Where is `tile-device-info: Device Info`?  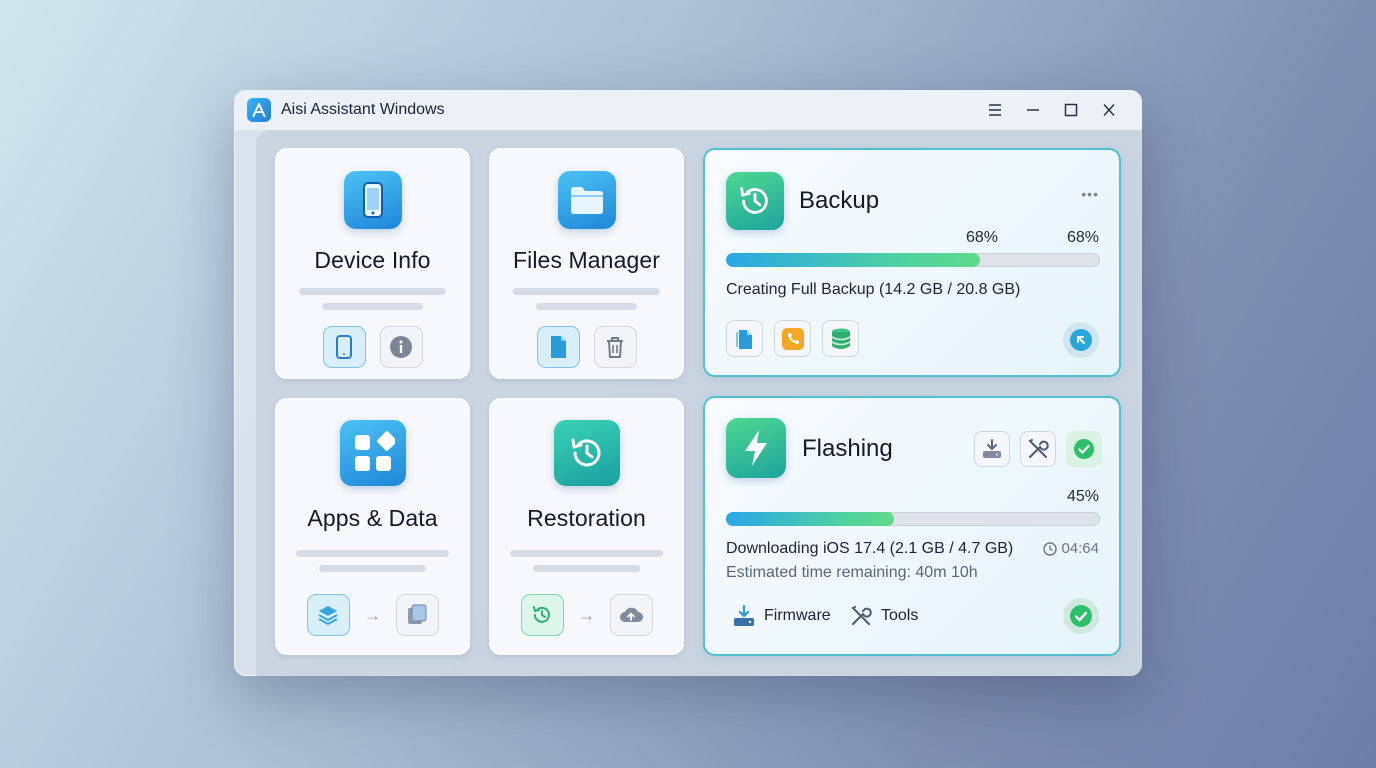 tile-device-info: Device Info is located at coordinates (372, 263).